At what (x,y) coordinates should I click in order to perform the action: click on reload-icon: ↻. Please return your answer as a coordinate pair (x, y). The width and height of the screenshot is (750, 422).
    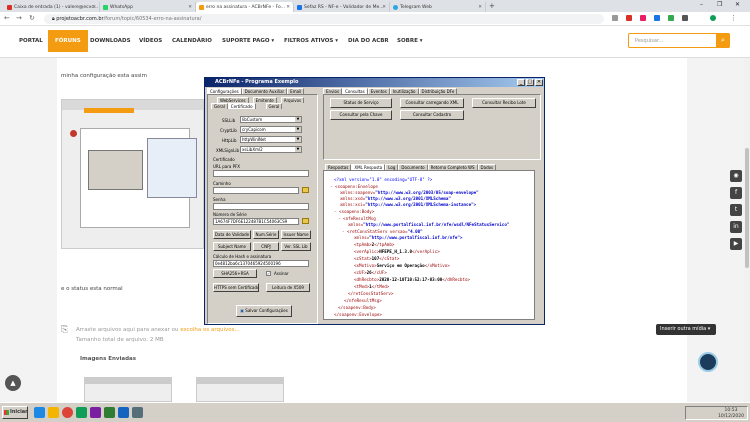
    Looking at the image, I should click on (32, 18).